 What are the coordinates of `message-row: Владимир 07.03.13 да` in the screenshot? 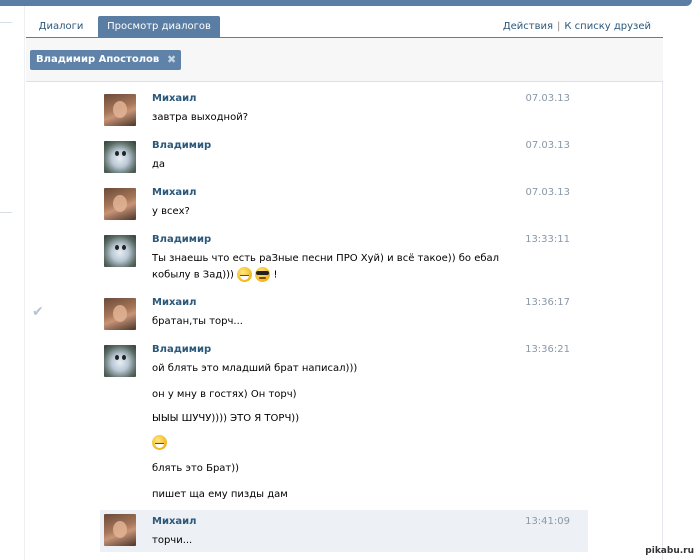 It's located at (344, 159).